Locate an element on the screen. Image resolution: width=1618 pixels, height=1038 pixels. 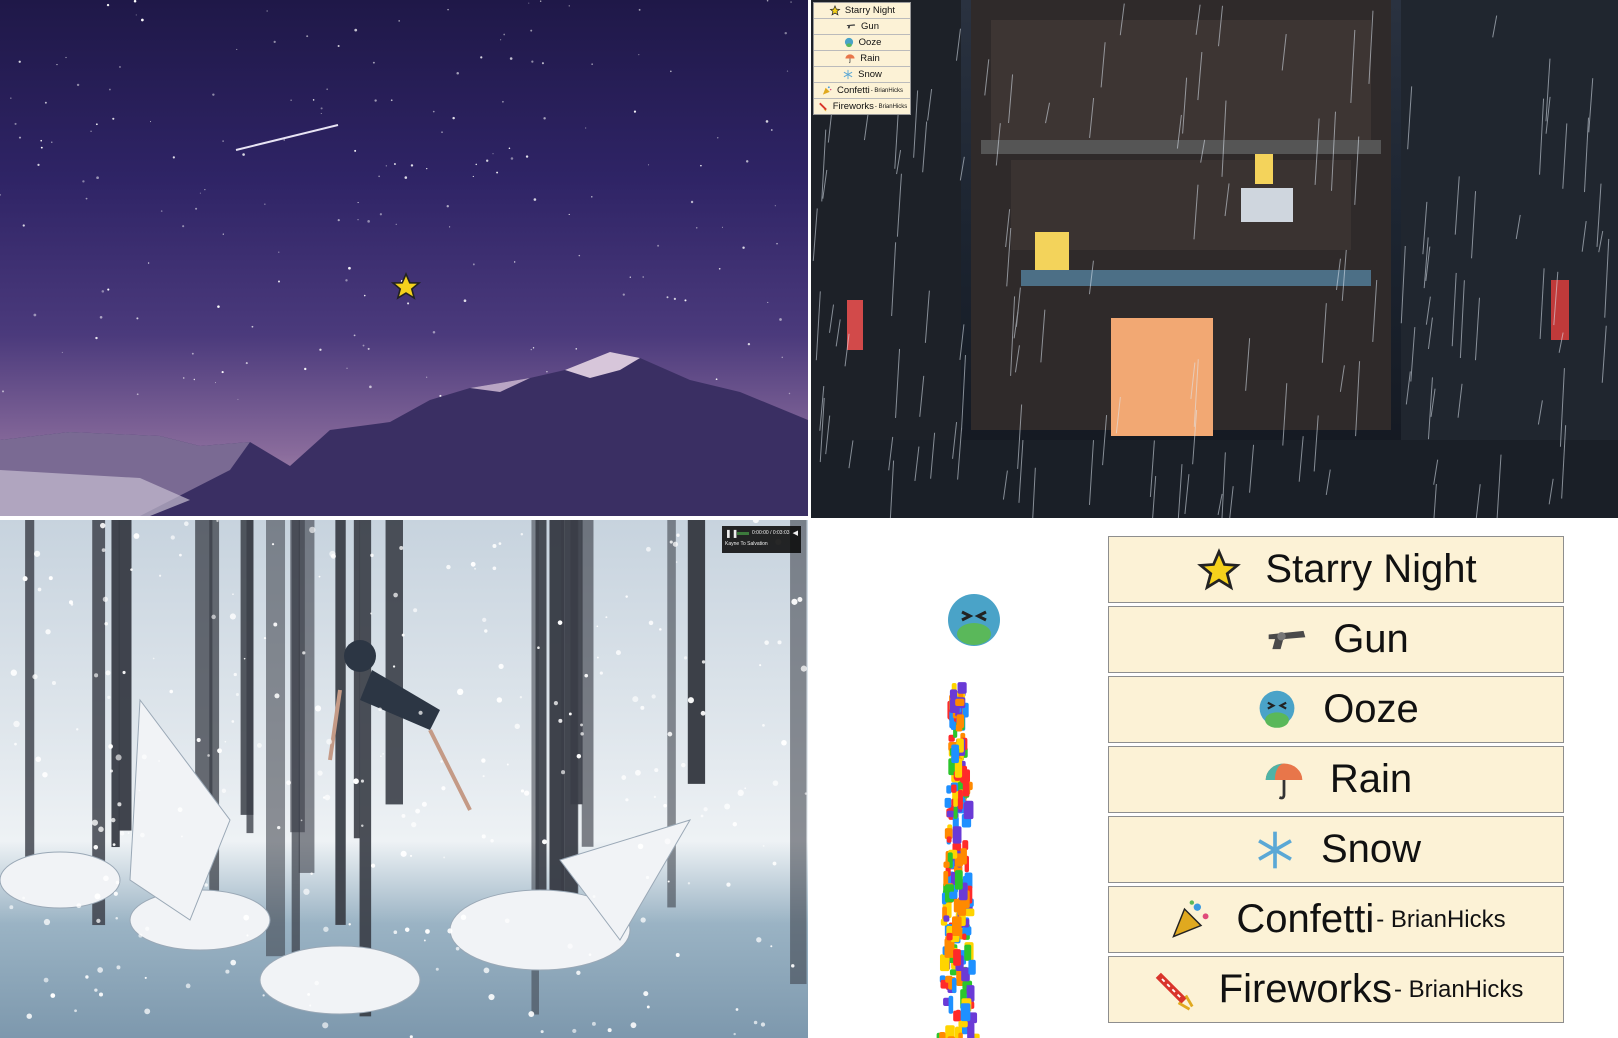
track-title: Kayne To Salvation is located at coordinates (746, 544).